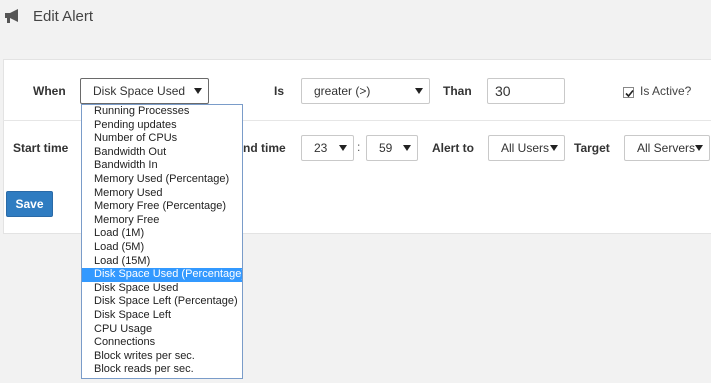 This screenshot has height=383, width=711. I want to click on dropdown-option: Load (15M), so click(162, 262).